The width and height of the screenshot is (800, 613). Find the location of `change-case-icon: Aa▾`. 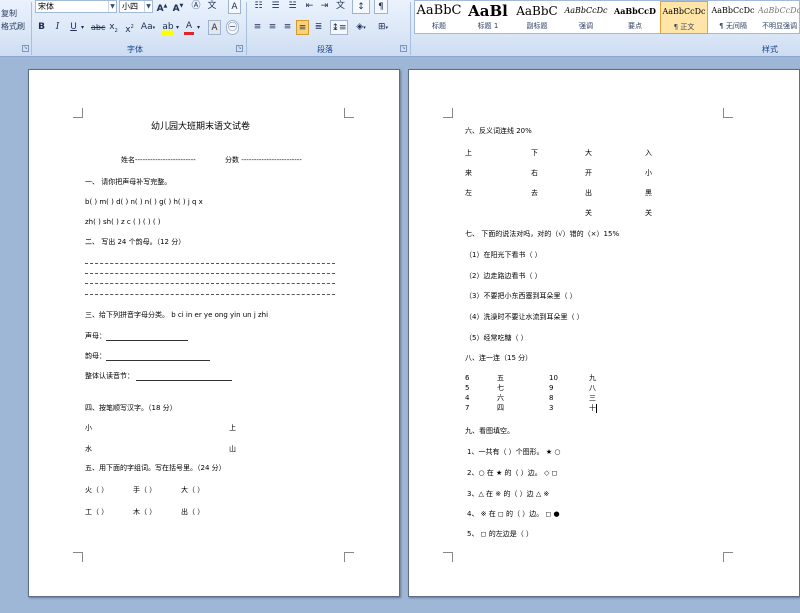

change-case-icon: Aa▾ is located at coordinates (148, 27).